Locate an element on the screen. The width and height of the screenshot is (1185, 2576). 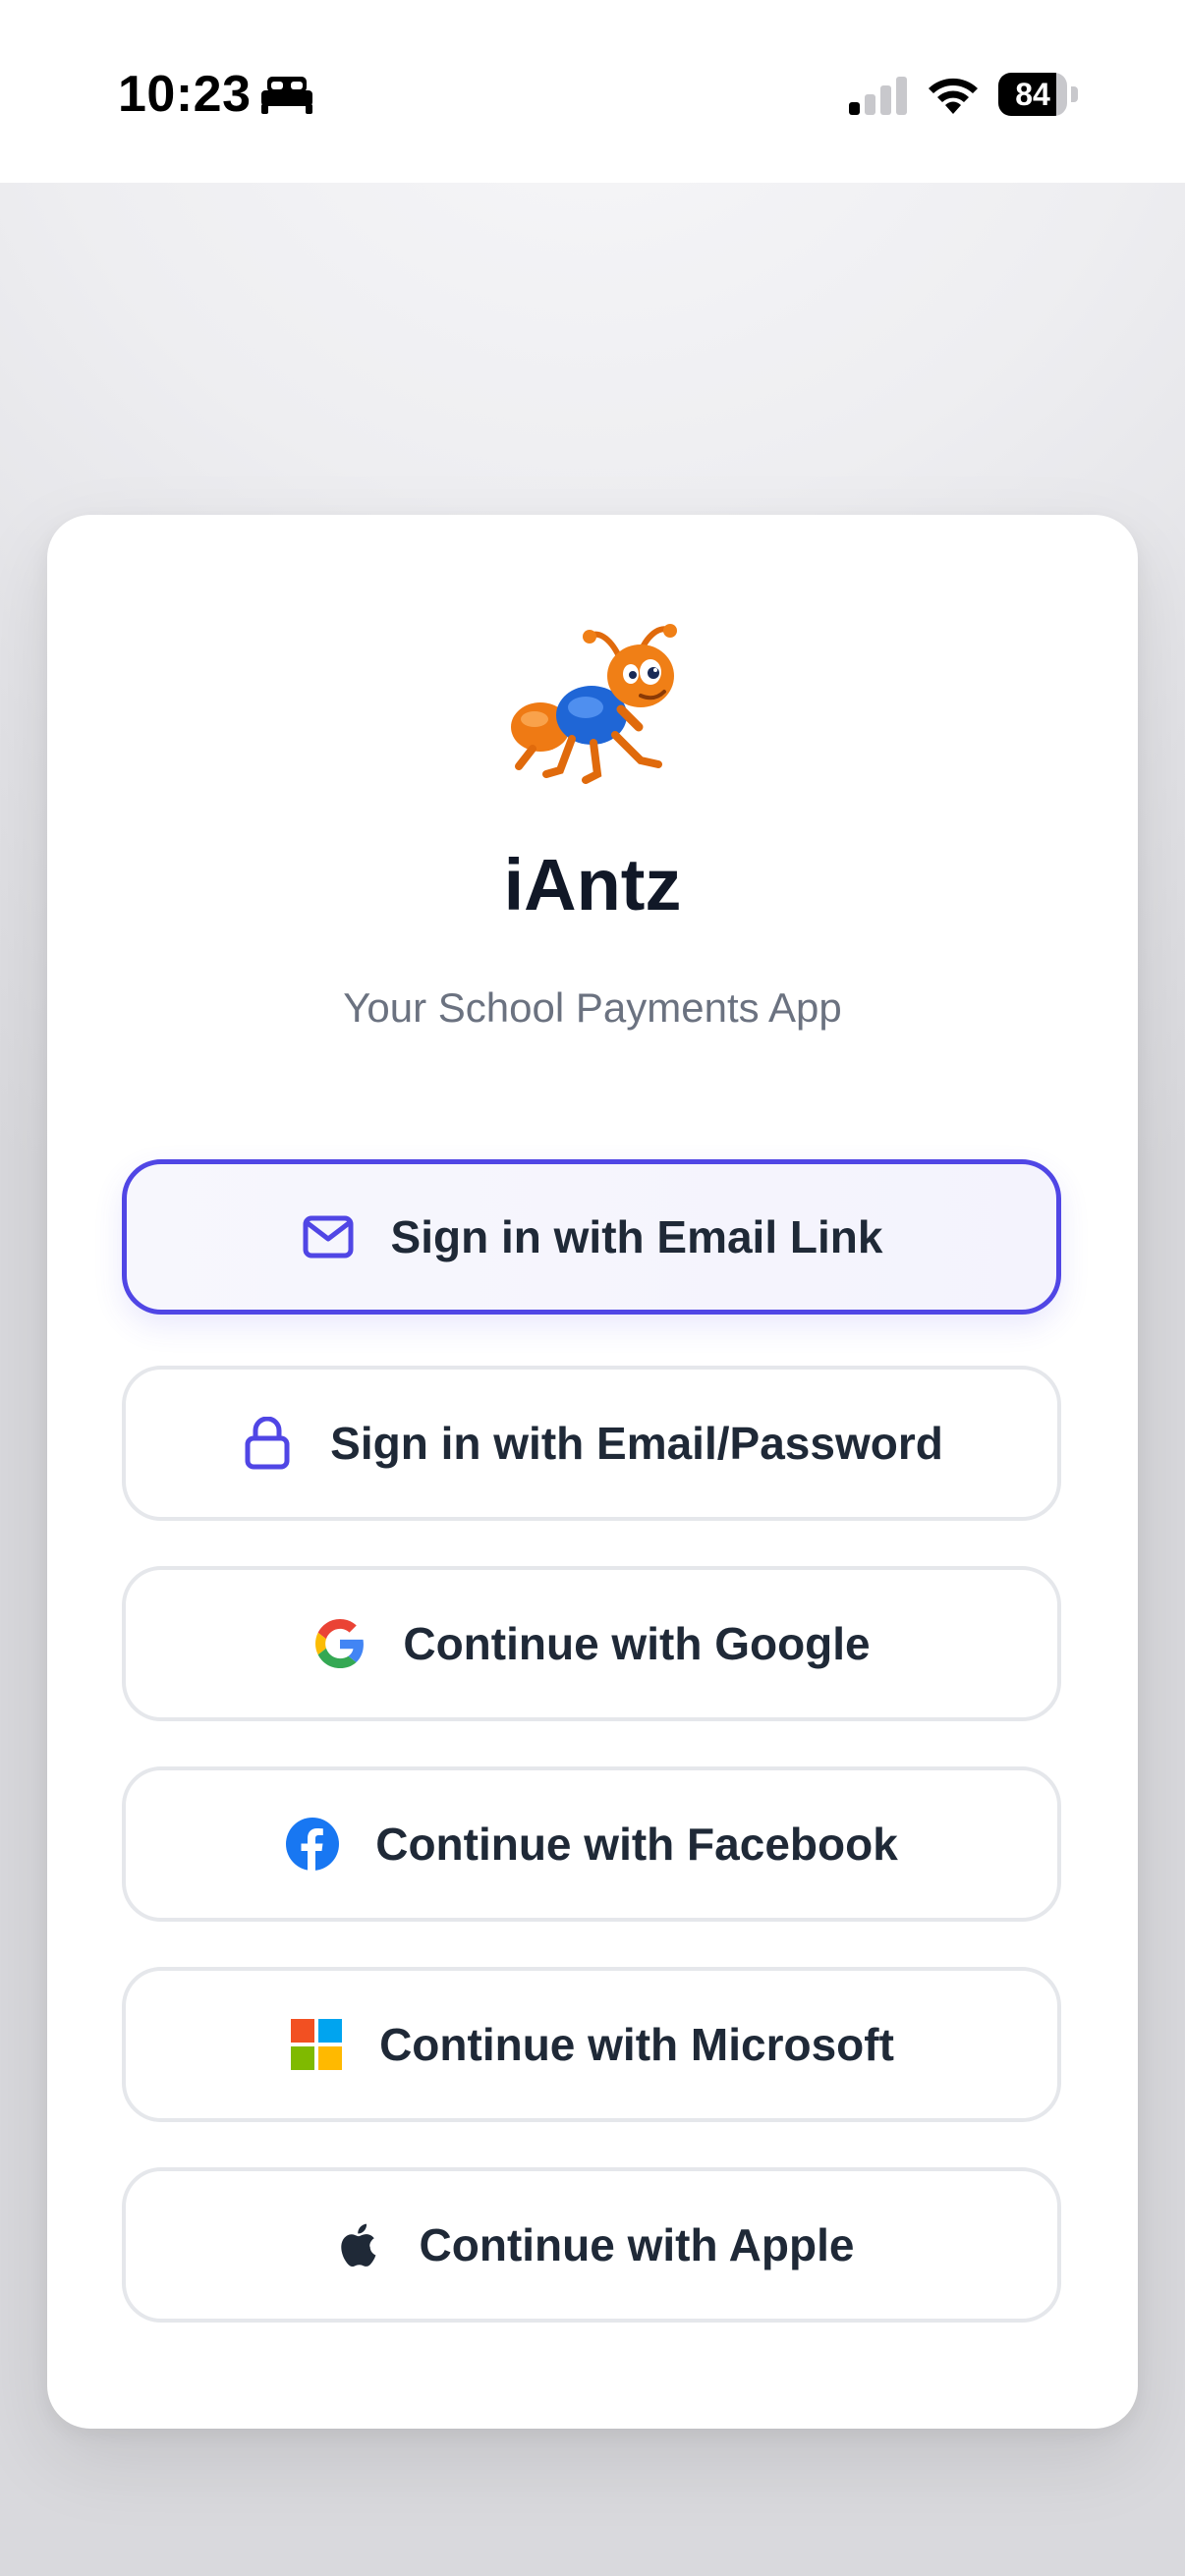
lock-icon is located at coordinates (267, 1443).